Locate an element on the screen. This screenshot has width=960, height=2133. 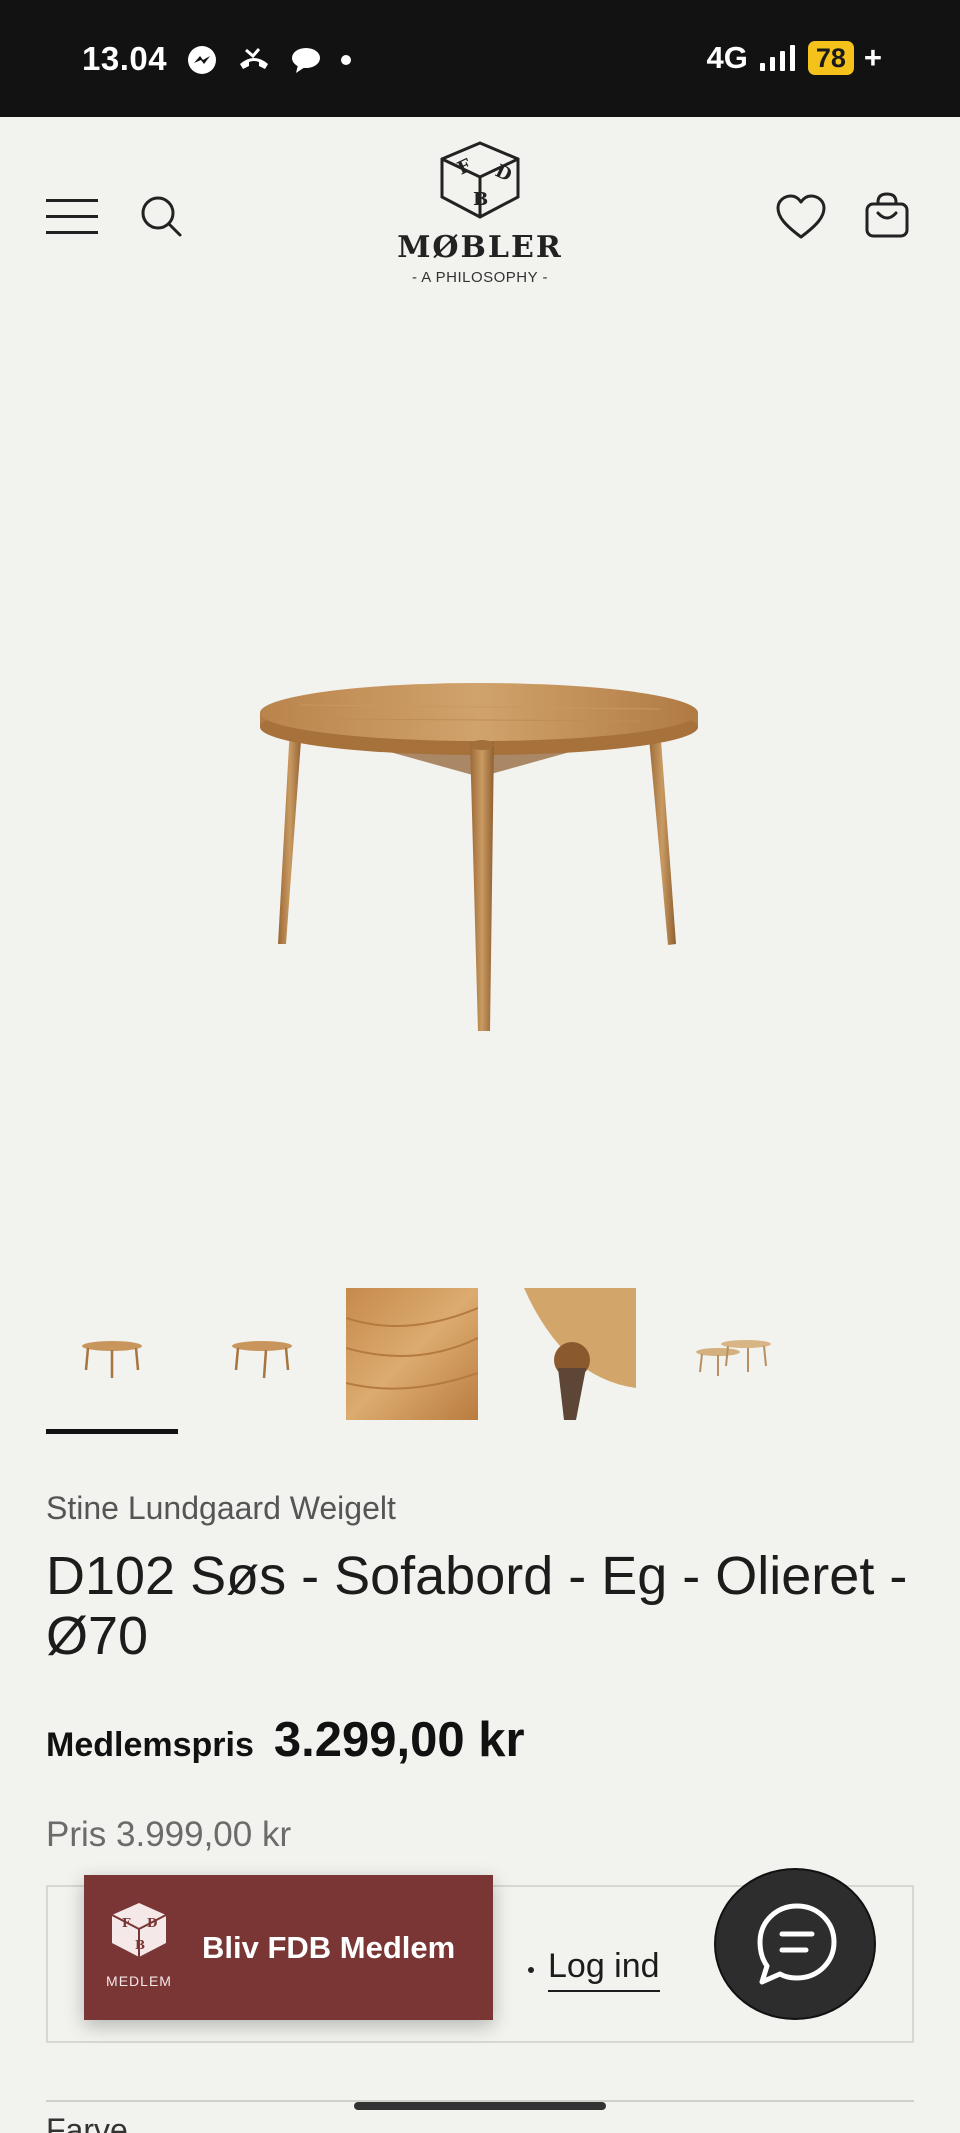
menu-icon is located at coordinates (72, 217).